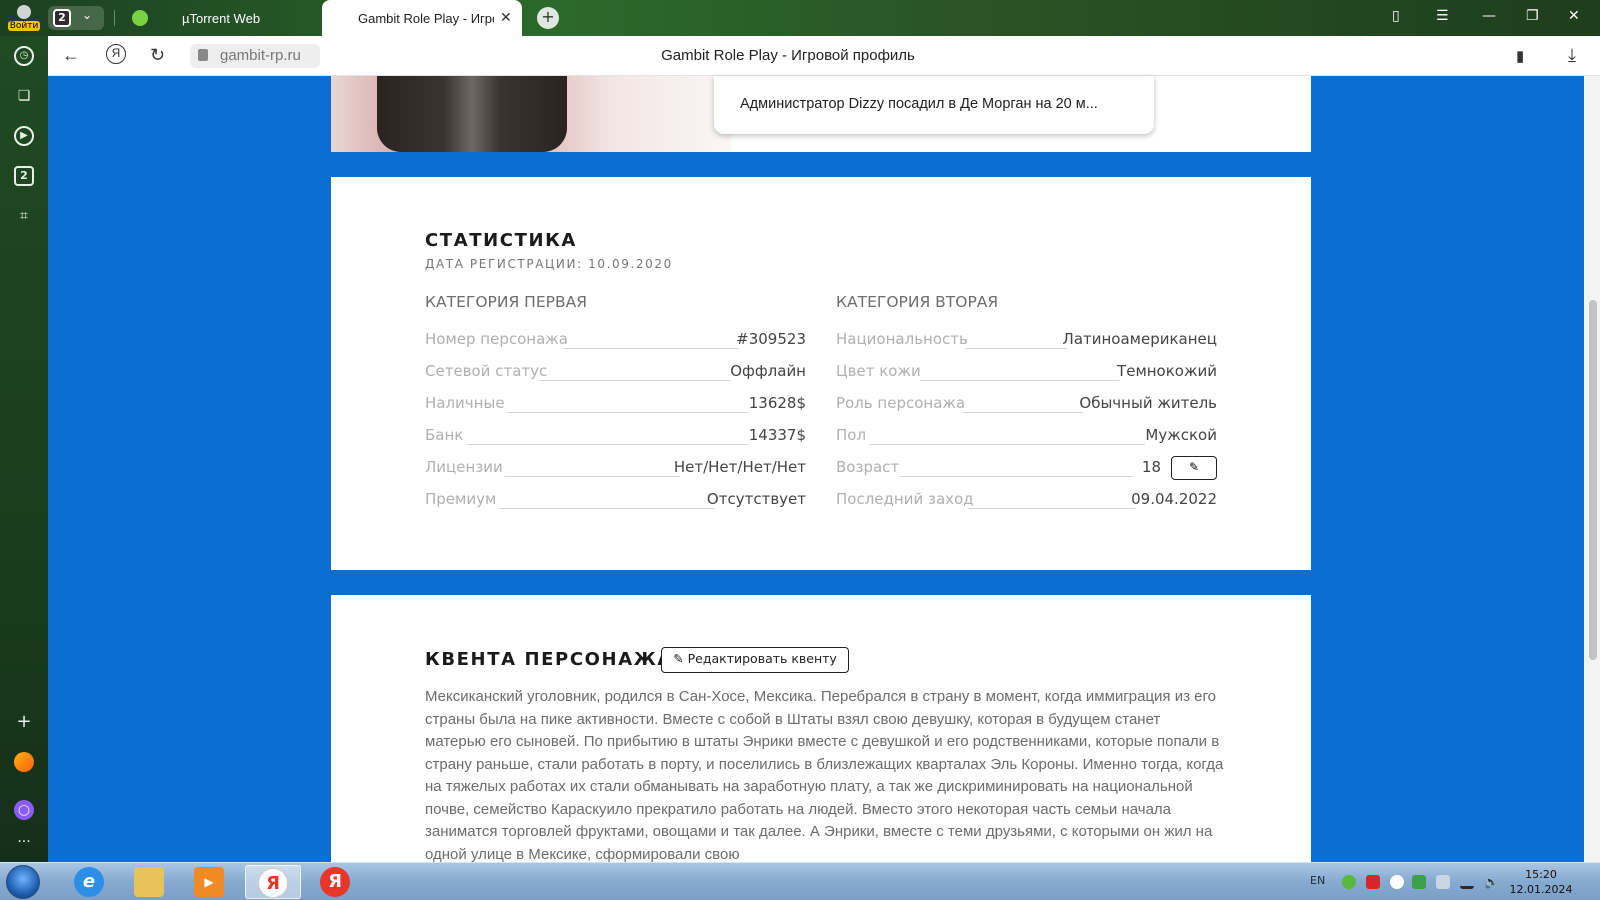 Image resolution: width=1600 pixels, height=900 pixels. What do you see at coordinates (1194, 468) in the screenshot?
I see `edit-age-button: ✎` at bounding box center [1194, 468].